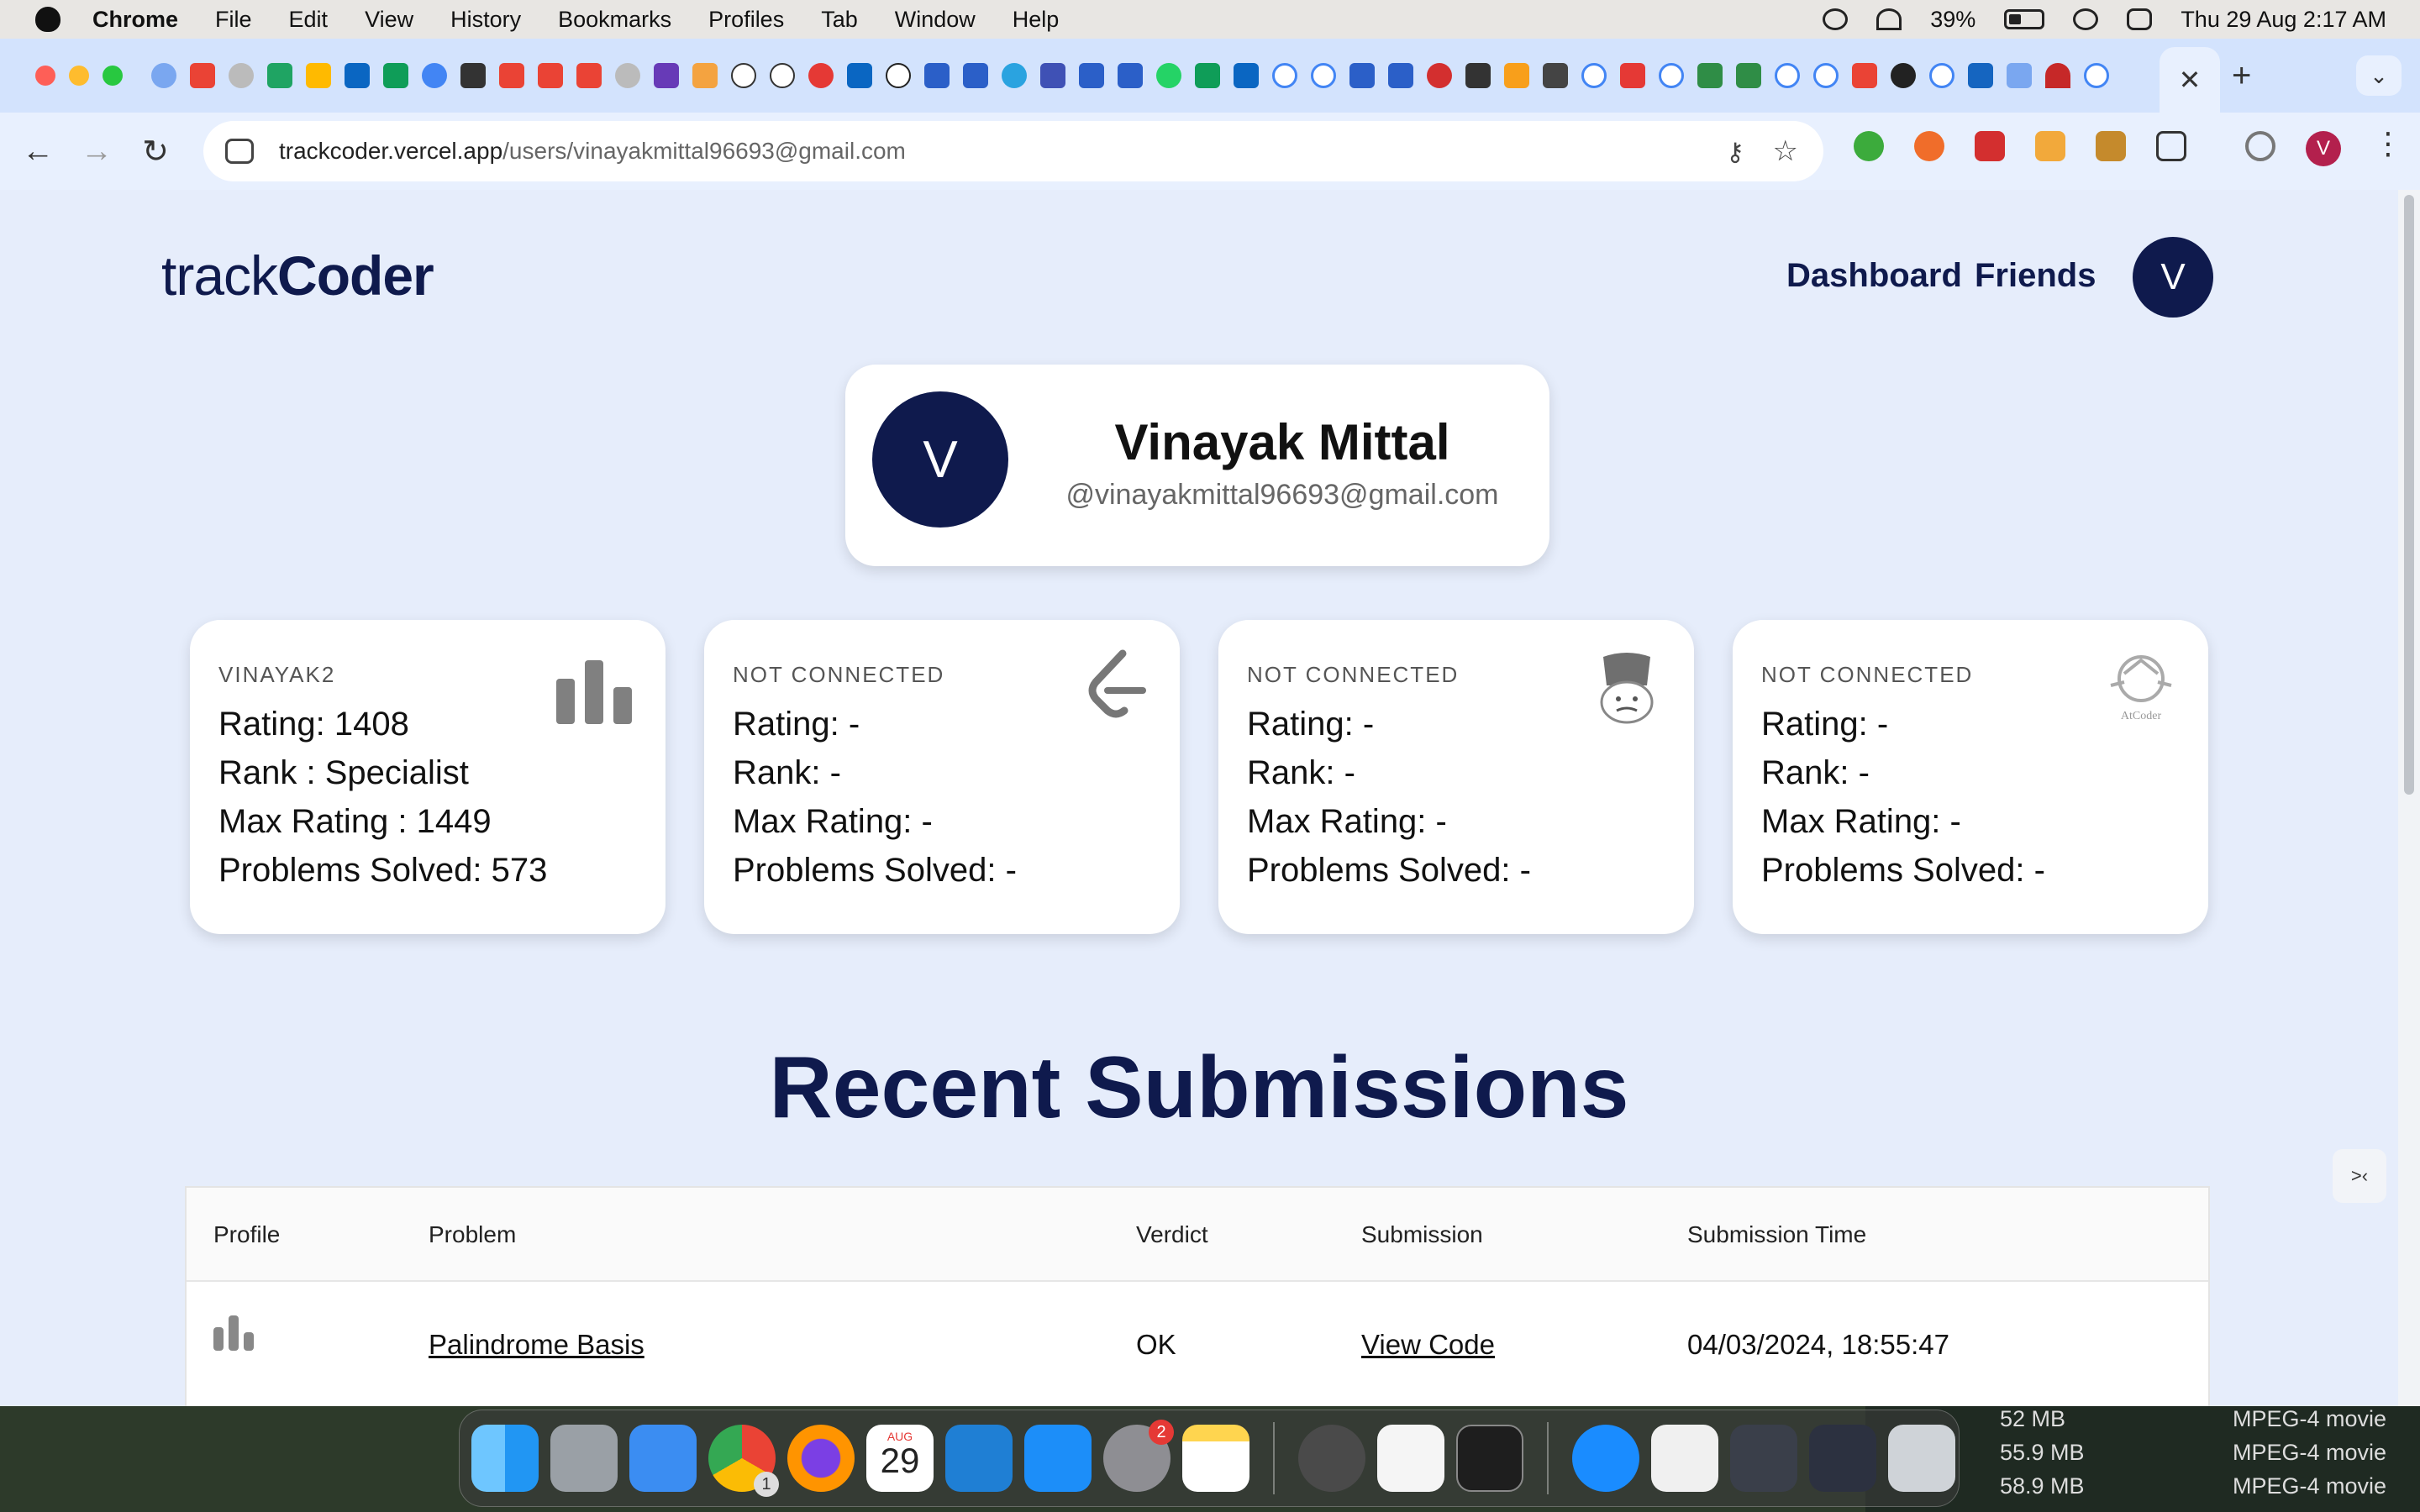 The width and height of the screenshot is (2420, 1512). What do you see at coordinates (663, 1458) in the screenshot?
I see `mail-icon` at bounding box center [663, 1458].